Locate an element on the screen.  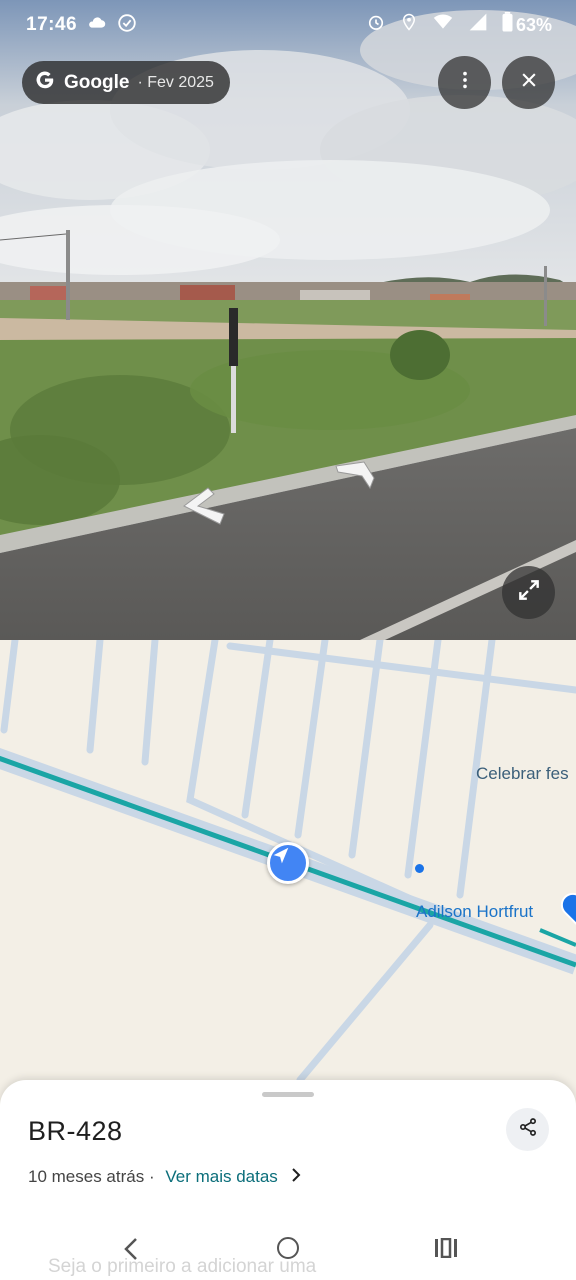
map-label-celebrar: Celebrar fes is located at coordinates (522, 774).